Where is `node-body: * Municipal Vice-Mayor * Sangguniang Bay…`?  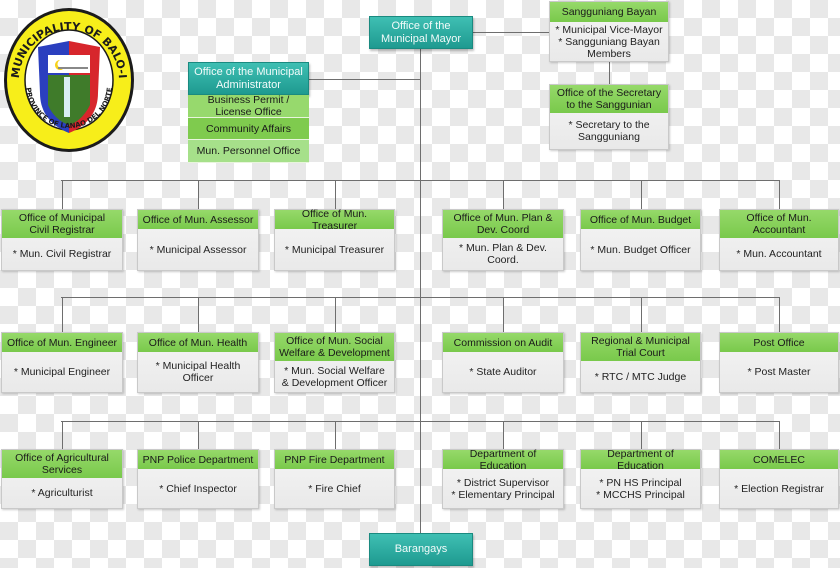
node-body: * Municipal Vice-Mayor * Sangguniang Bay… is located at coordinates (609, 41).